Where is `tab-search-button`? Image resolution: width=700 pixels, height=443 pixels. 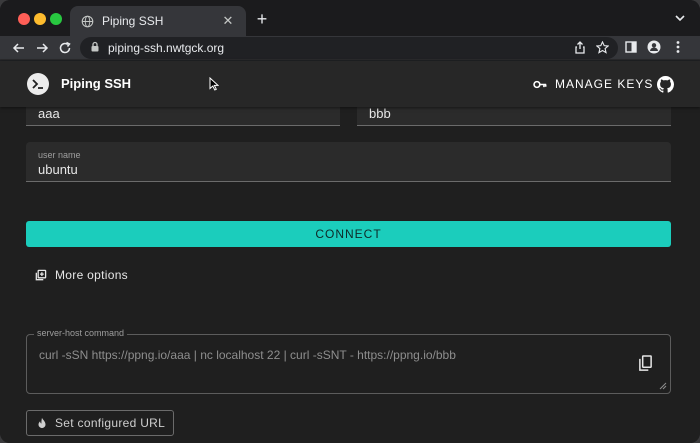
tab-search-button is located at coordinates (680, 18).